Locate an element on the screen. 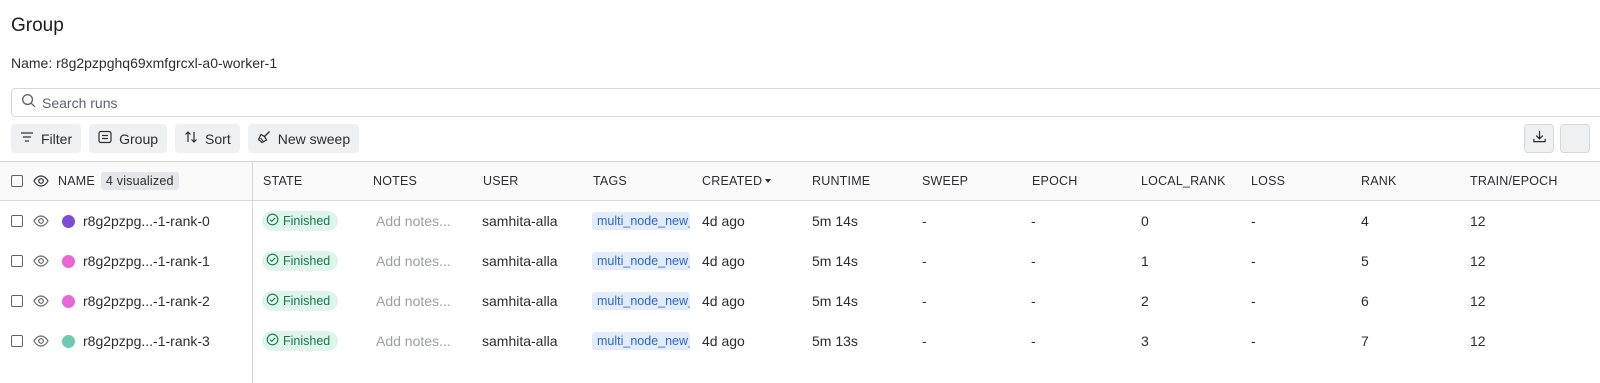  header-tags: TAGS is located at coordinates (610, 181).